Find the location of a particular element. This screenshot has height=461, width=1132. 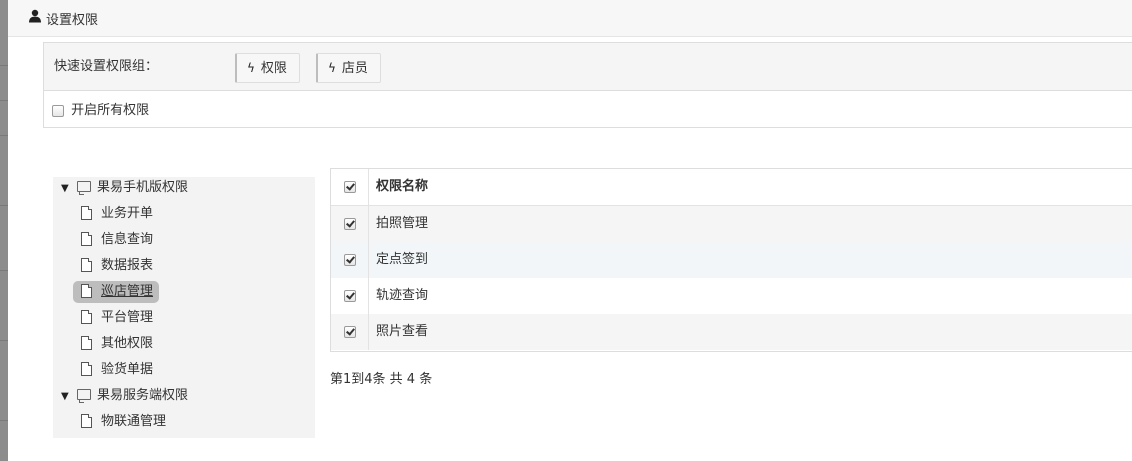

table-cell-name: 定点签到 is located at coordinates (402, 259).